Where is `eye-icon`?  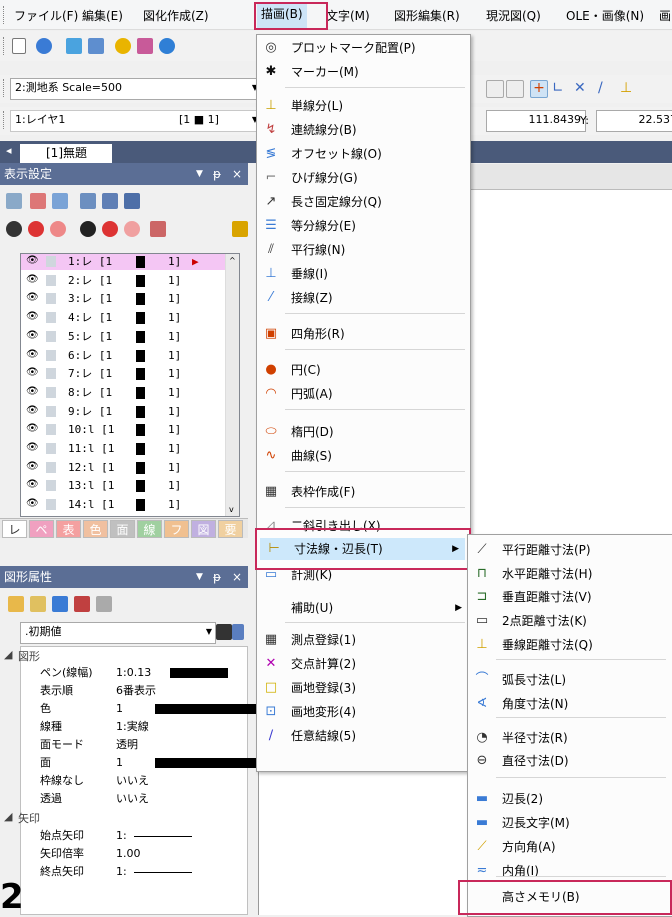
eye-icon is located at coordinates (88, 229).